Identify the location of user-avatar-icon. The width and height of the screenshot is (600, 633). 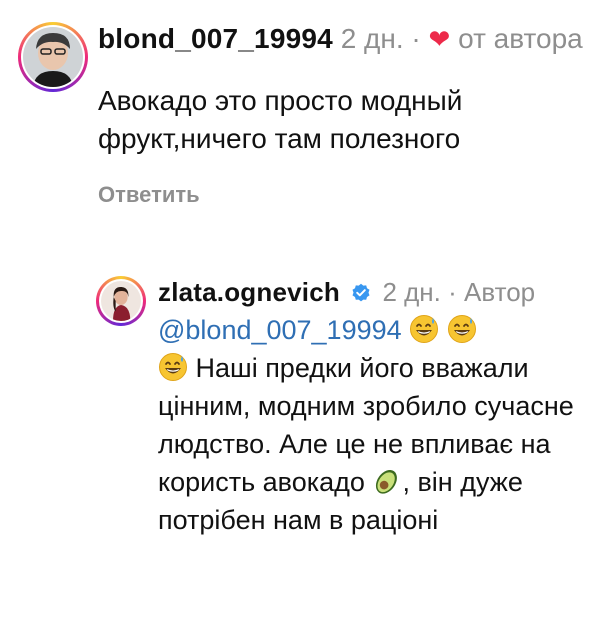
(53, 57).